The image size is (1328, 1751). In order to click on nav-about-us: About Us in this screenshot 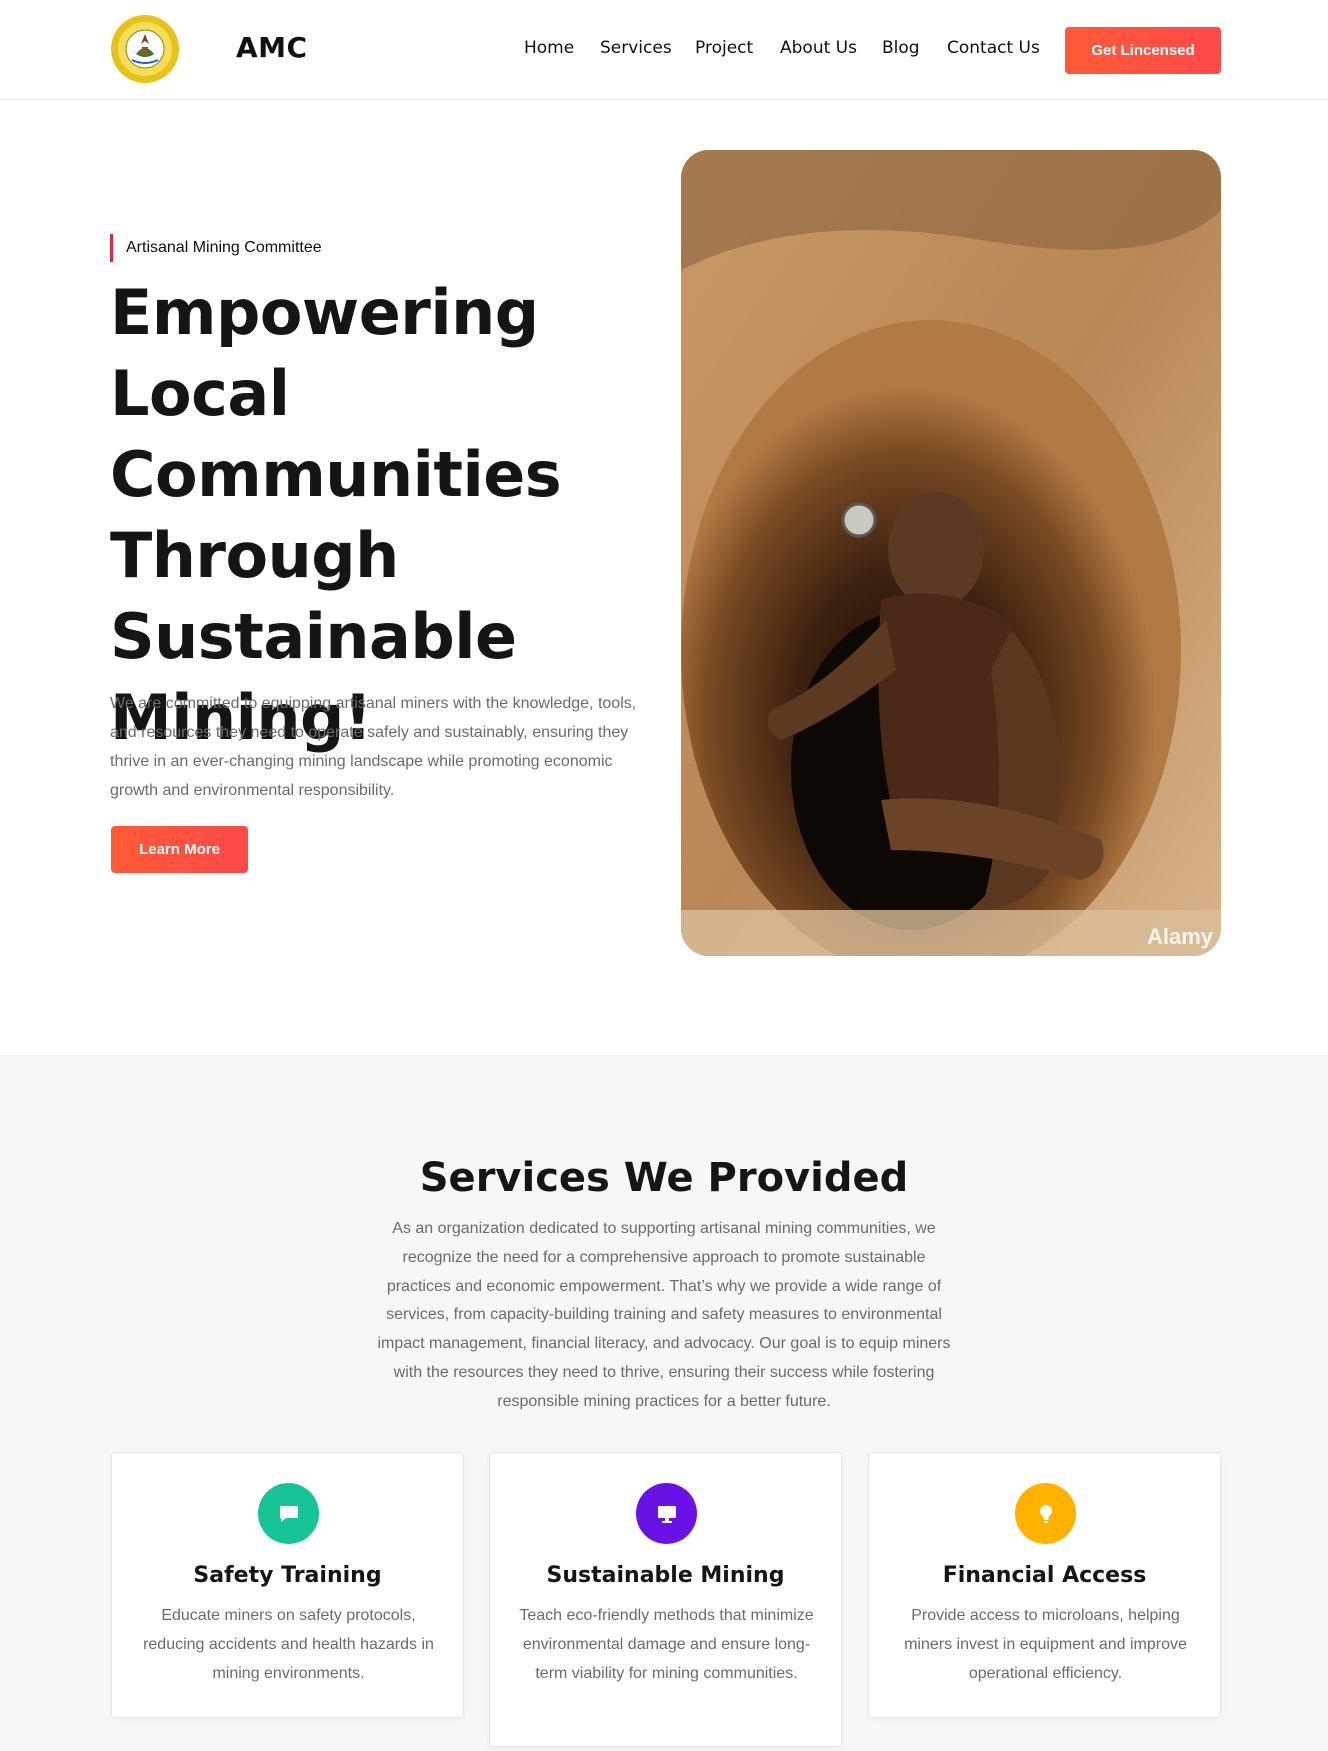, I will do `click(818, 48)`.